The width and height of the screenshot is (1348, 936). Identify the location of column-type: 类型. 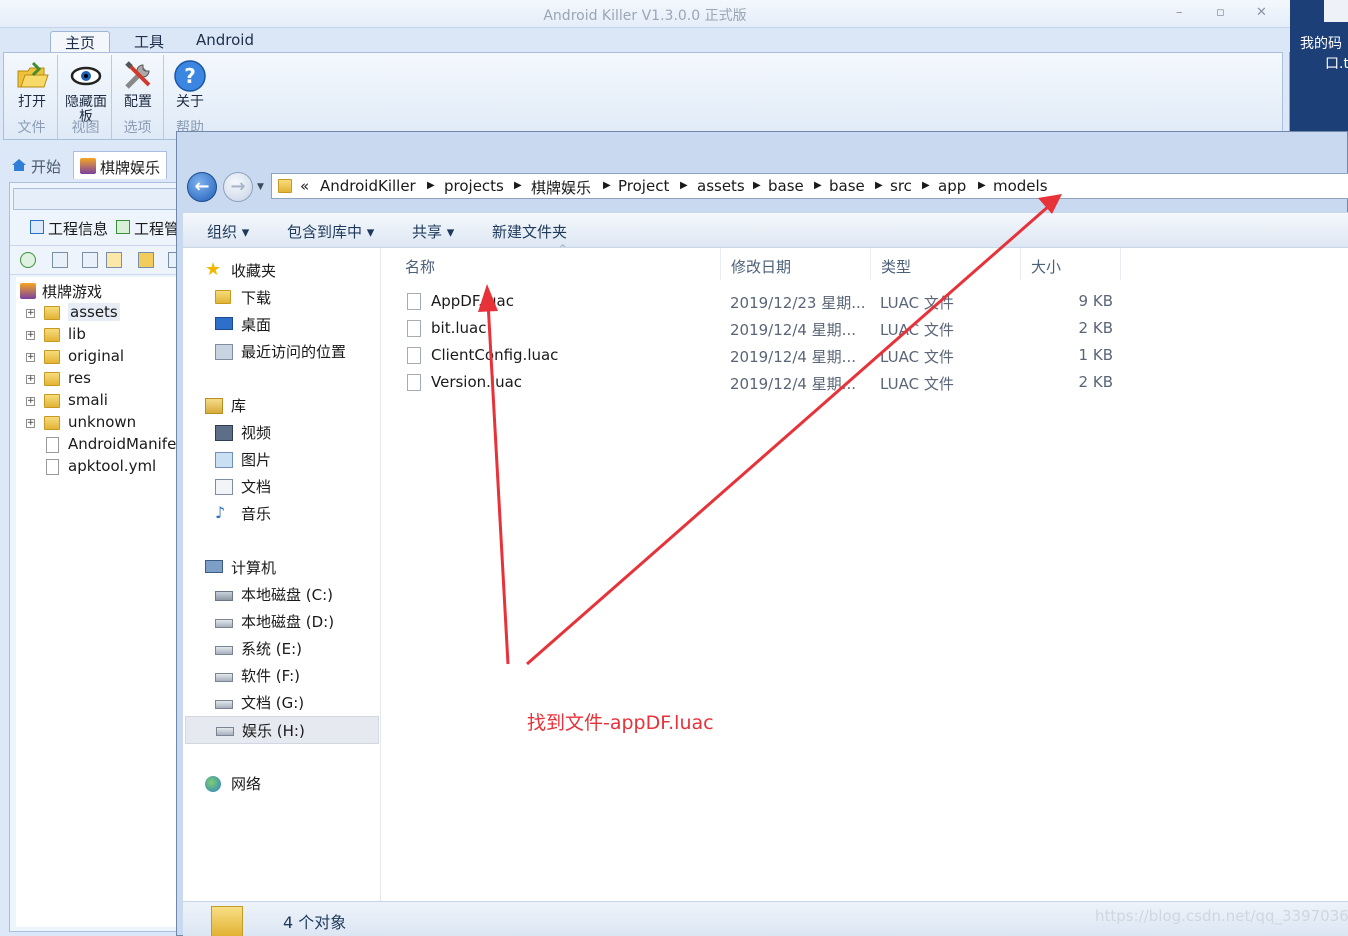
(946, 264).